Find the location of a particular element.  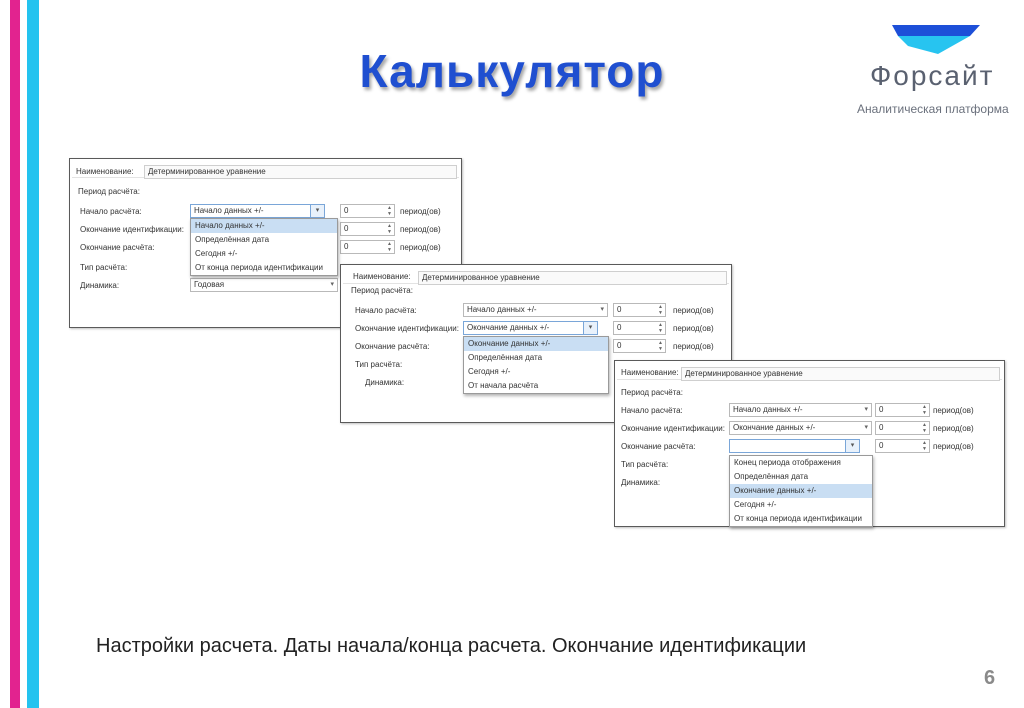

logo-name: Форсайт is located at coordinates (932, 75).